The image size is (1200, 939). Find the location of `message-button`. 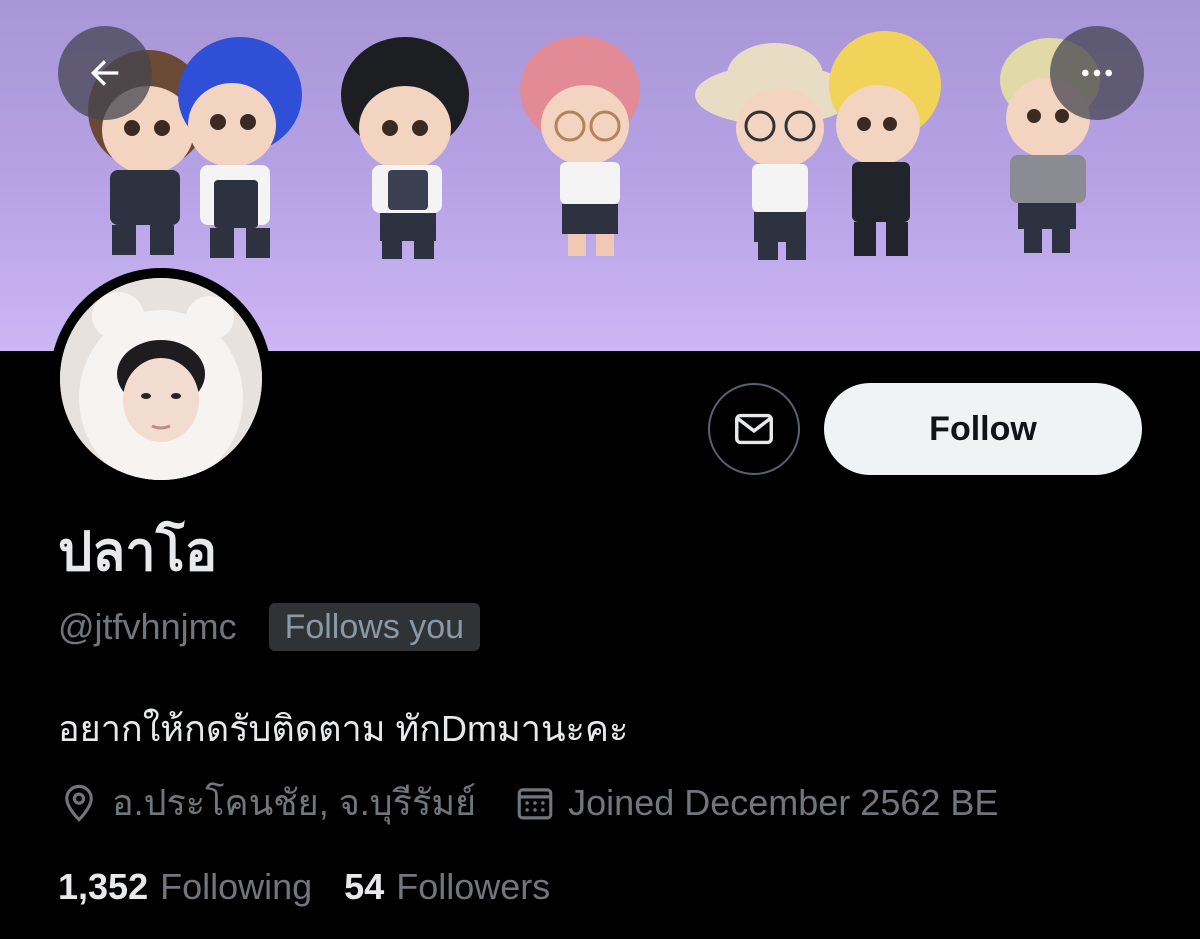

message-button is located at coordinates (754, 429).